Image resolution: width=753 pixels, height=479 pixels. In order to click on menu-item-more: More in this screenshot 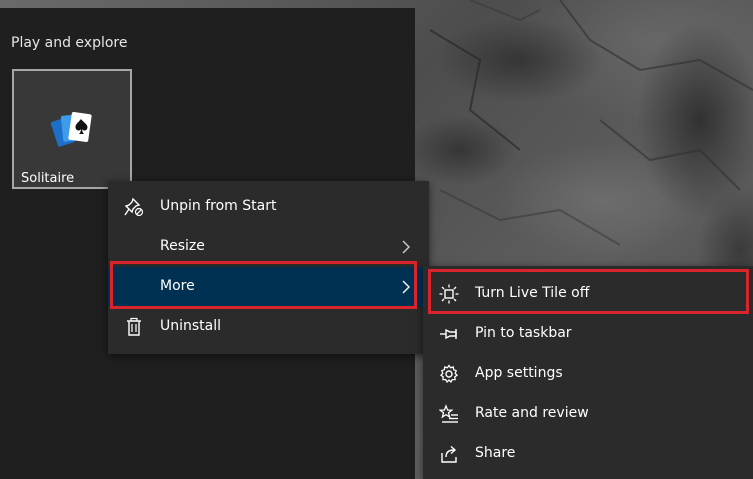, I will do `click(268, 287)`.